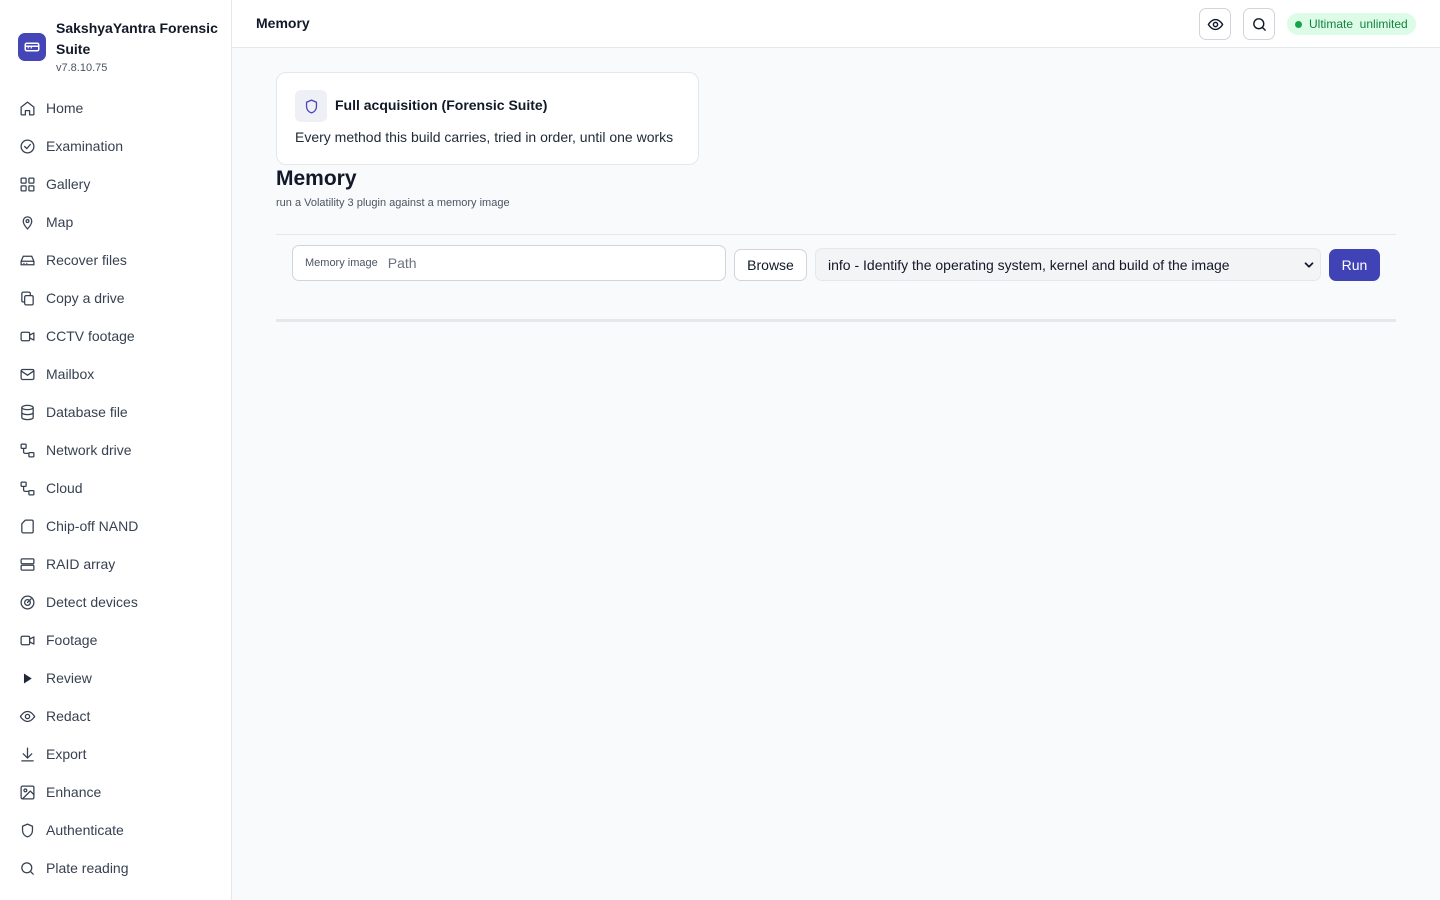  What do you see at coordinates (82, 68) in the screenshot?
I see `app-version: v7.8.10.75` at bounding box center [82, 68].